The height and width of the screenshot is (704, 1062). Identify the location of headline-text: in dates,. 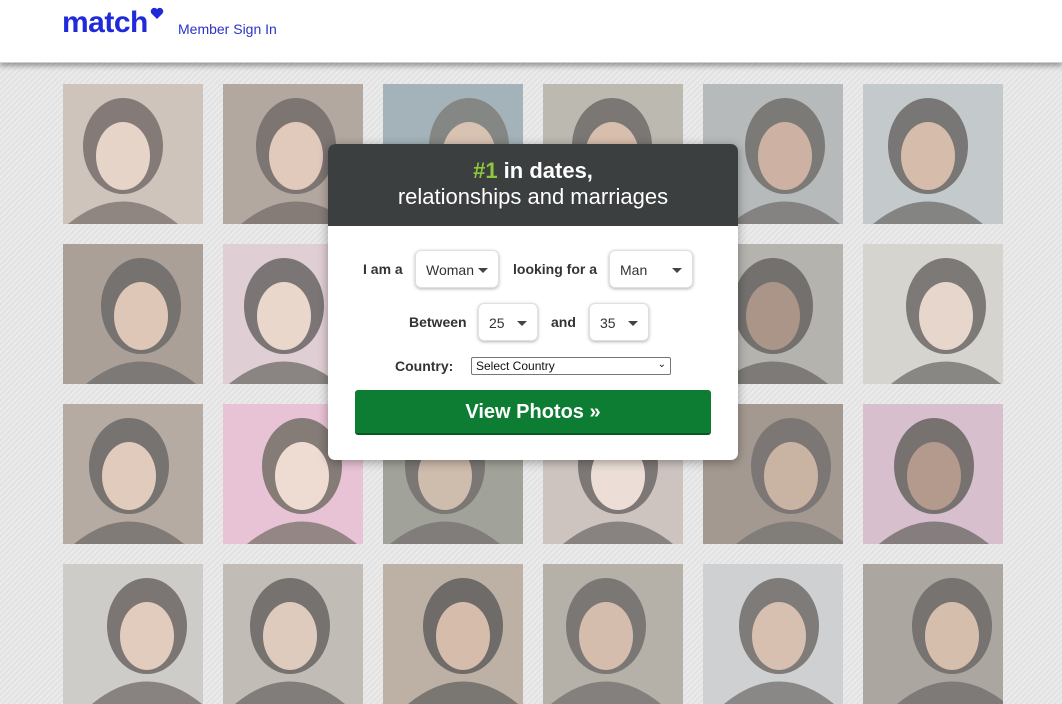
(545, 170).